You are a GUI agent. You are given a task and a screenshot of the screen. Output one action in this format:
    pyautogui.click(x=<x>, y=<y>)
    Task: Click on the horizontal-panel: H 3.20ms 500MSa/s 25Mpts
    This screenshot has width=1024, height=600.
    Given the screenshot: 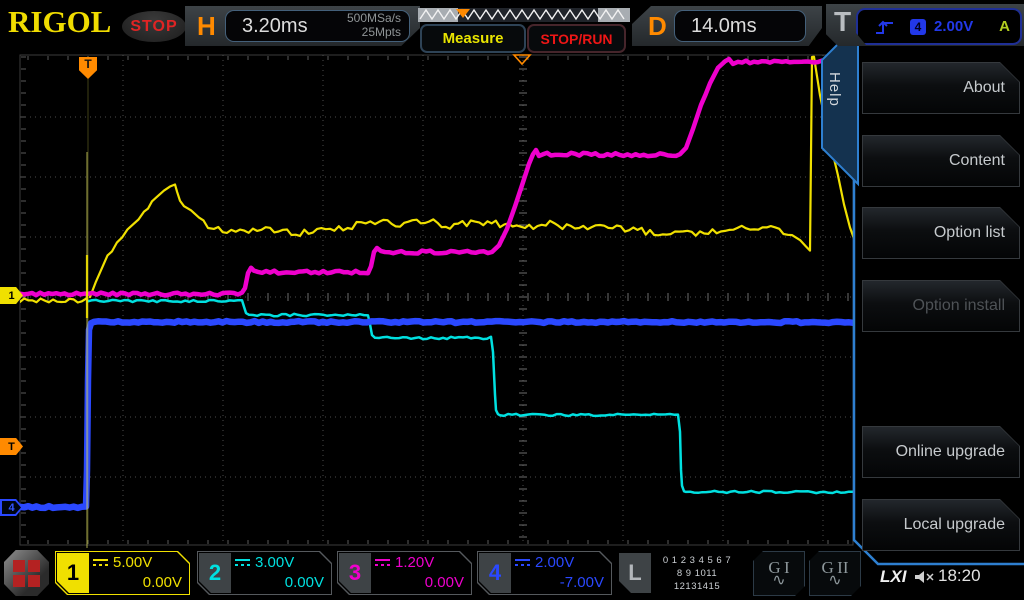 What is the action you would take?
    pyautogui.click(x=302, y=26)
    